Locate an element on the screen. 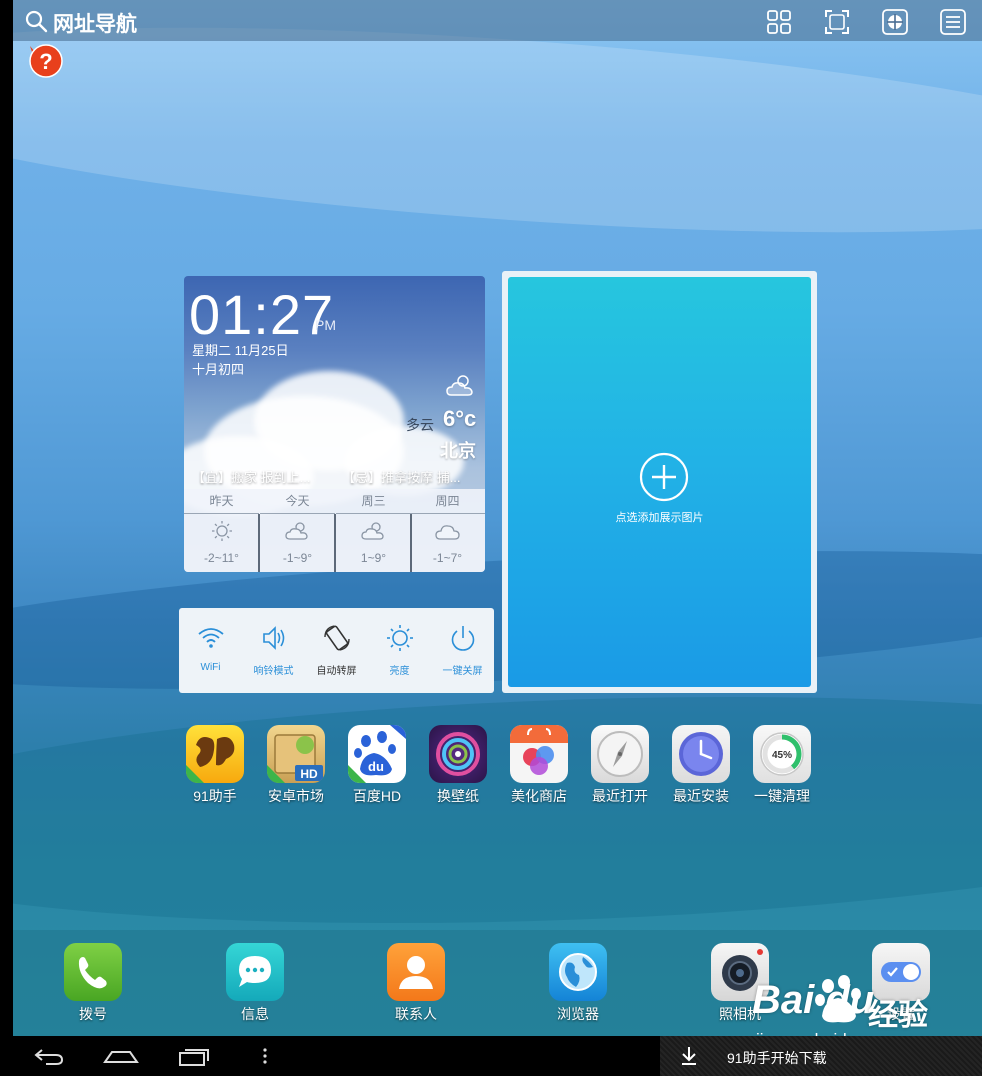 The width and height of the screenshot is (982, 1076). notification-text: 91助手开始下载 is located at coordinates (777, 1058).